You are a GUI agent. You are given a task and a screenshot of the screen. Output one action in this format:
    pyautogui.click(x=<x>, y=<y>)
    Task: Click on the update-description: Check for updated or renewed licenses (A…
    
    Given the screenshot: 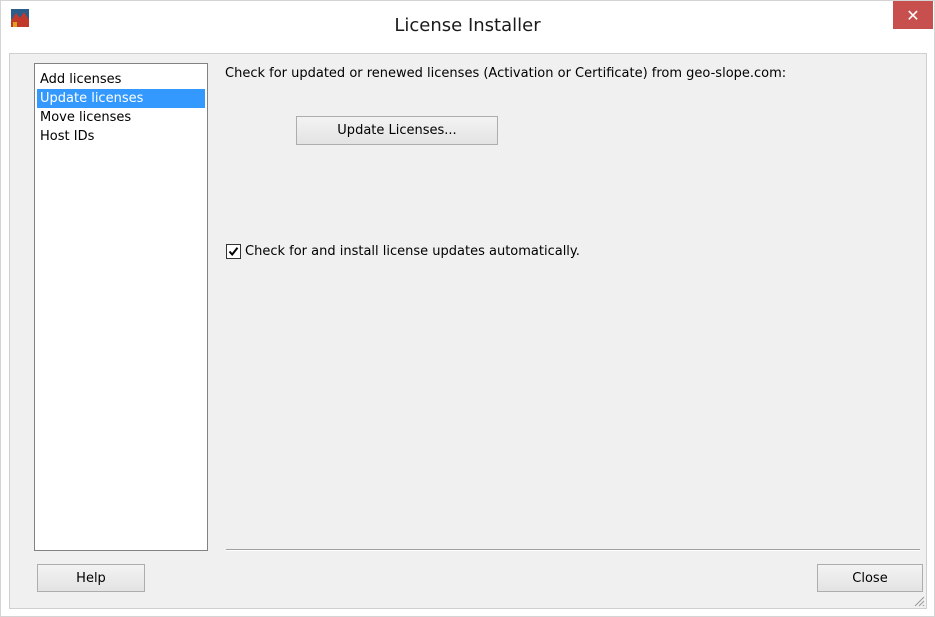 What is the action you would take?
    pyautogui.click(x=506, y=73)
    